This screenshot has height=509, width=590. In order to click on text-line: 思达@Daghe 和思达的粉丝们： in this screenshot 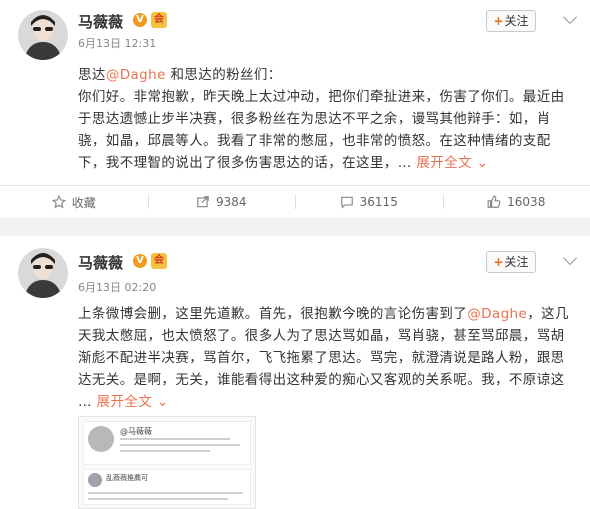, I will do `click(180, 75)`.